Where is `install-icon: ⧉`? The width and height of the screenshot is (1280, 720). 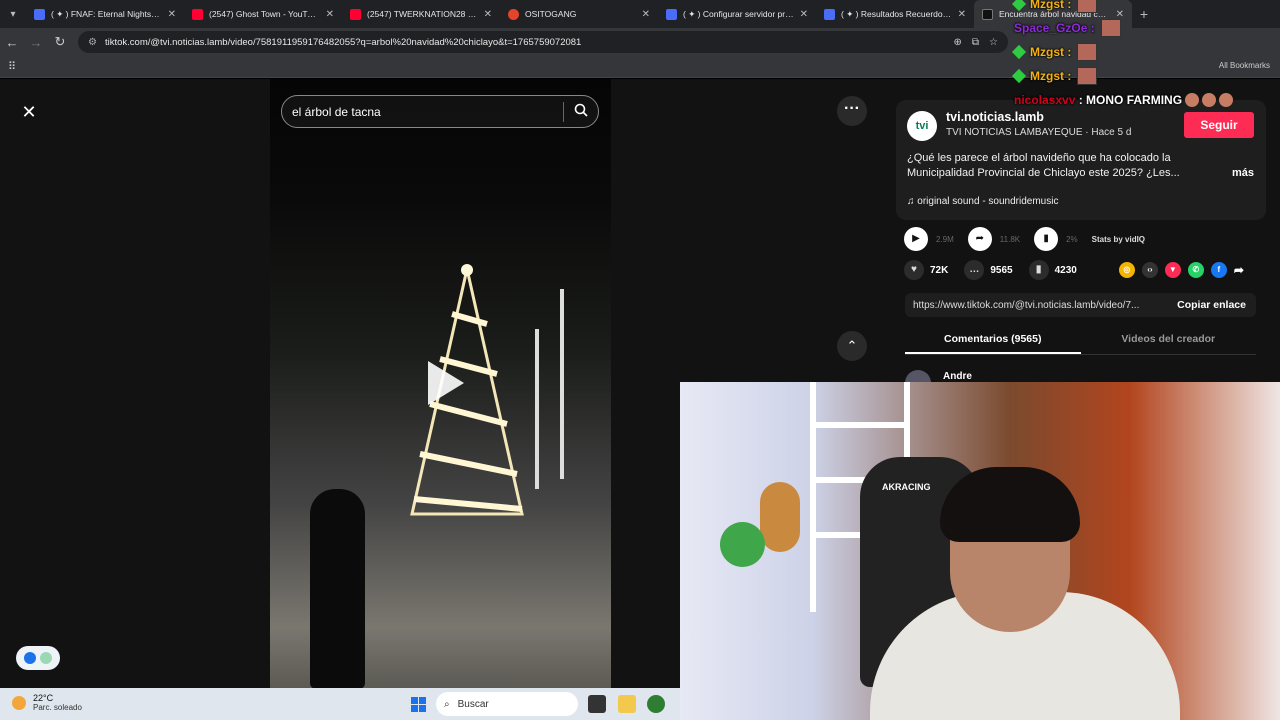 install-icon: ⧉ is located at coordinates (975, 42).